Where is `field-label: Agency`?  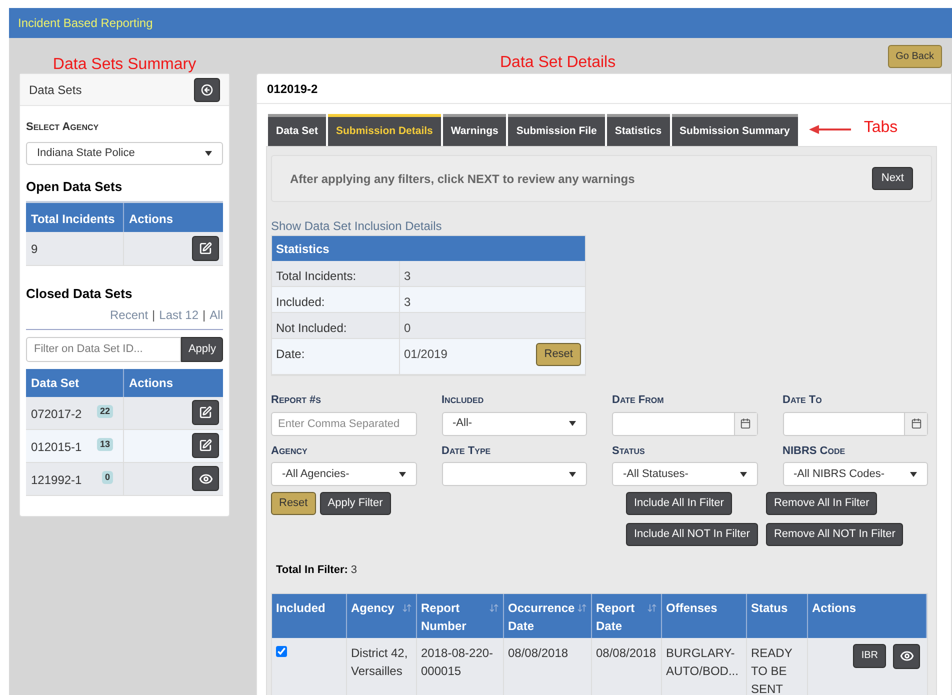
field-label: Agency is located at coordinates (289, 451).